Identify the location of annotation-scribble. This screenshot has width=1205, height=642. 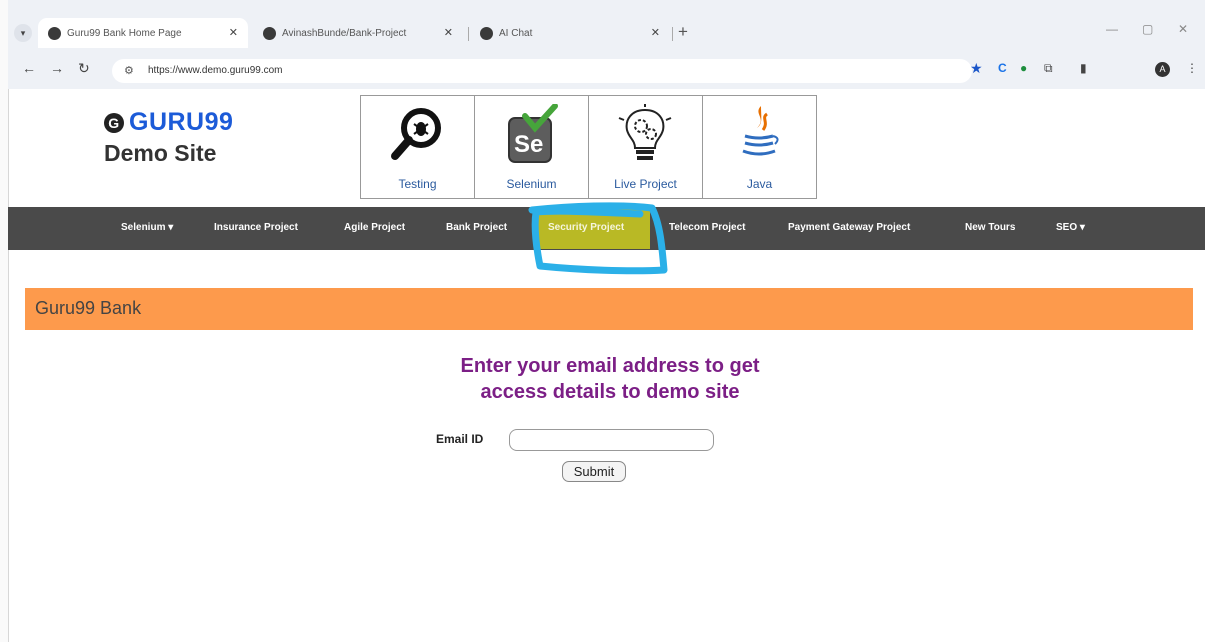
(598, 238).